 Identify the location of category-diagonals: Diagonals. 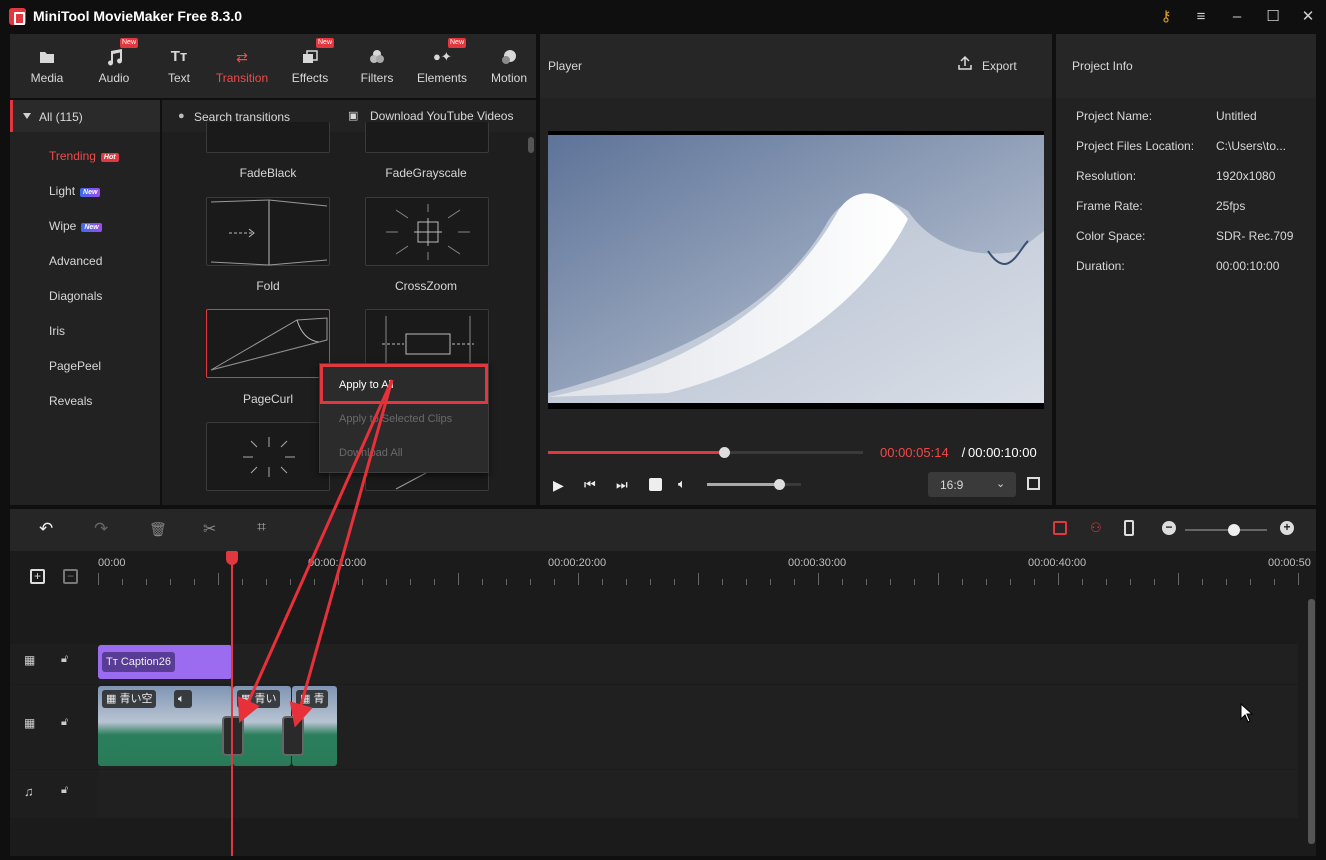
(75, 296).